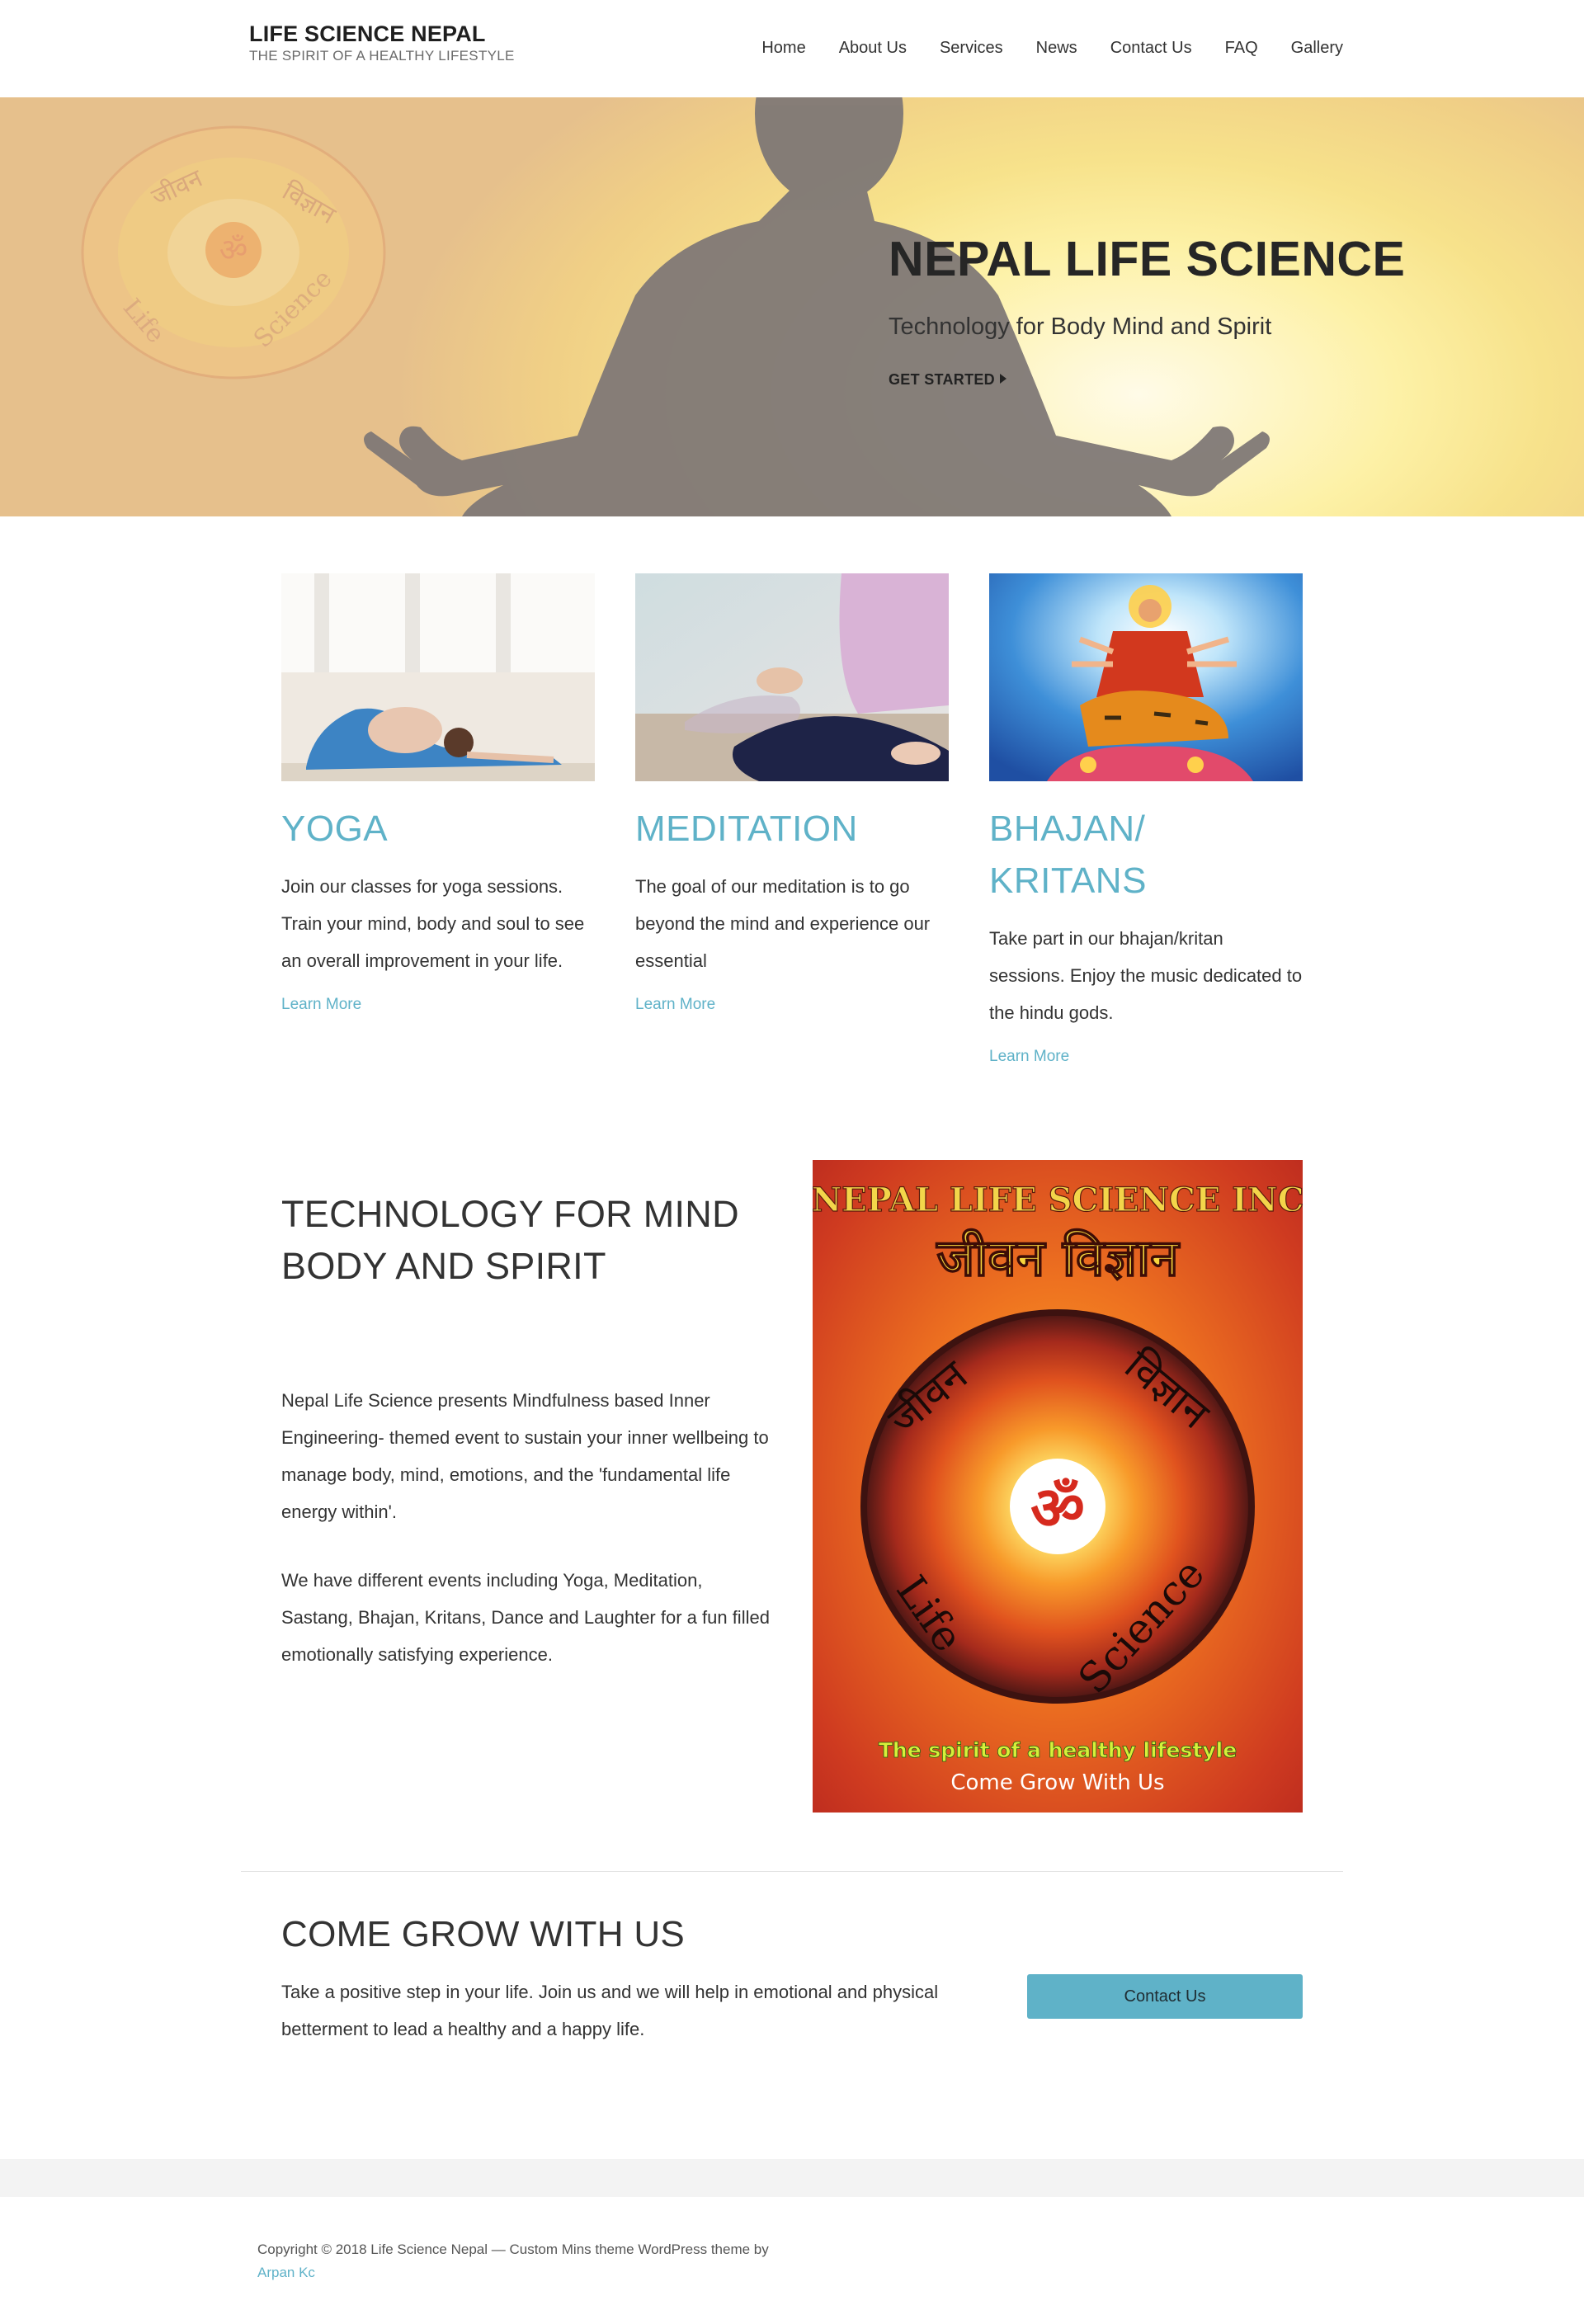 The width and height of the screenshot is (1584, 2324). Describe the element at coordinates (1056, 47) in the screenshot. I see `nav-news: News` at that location.